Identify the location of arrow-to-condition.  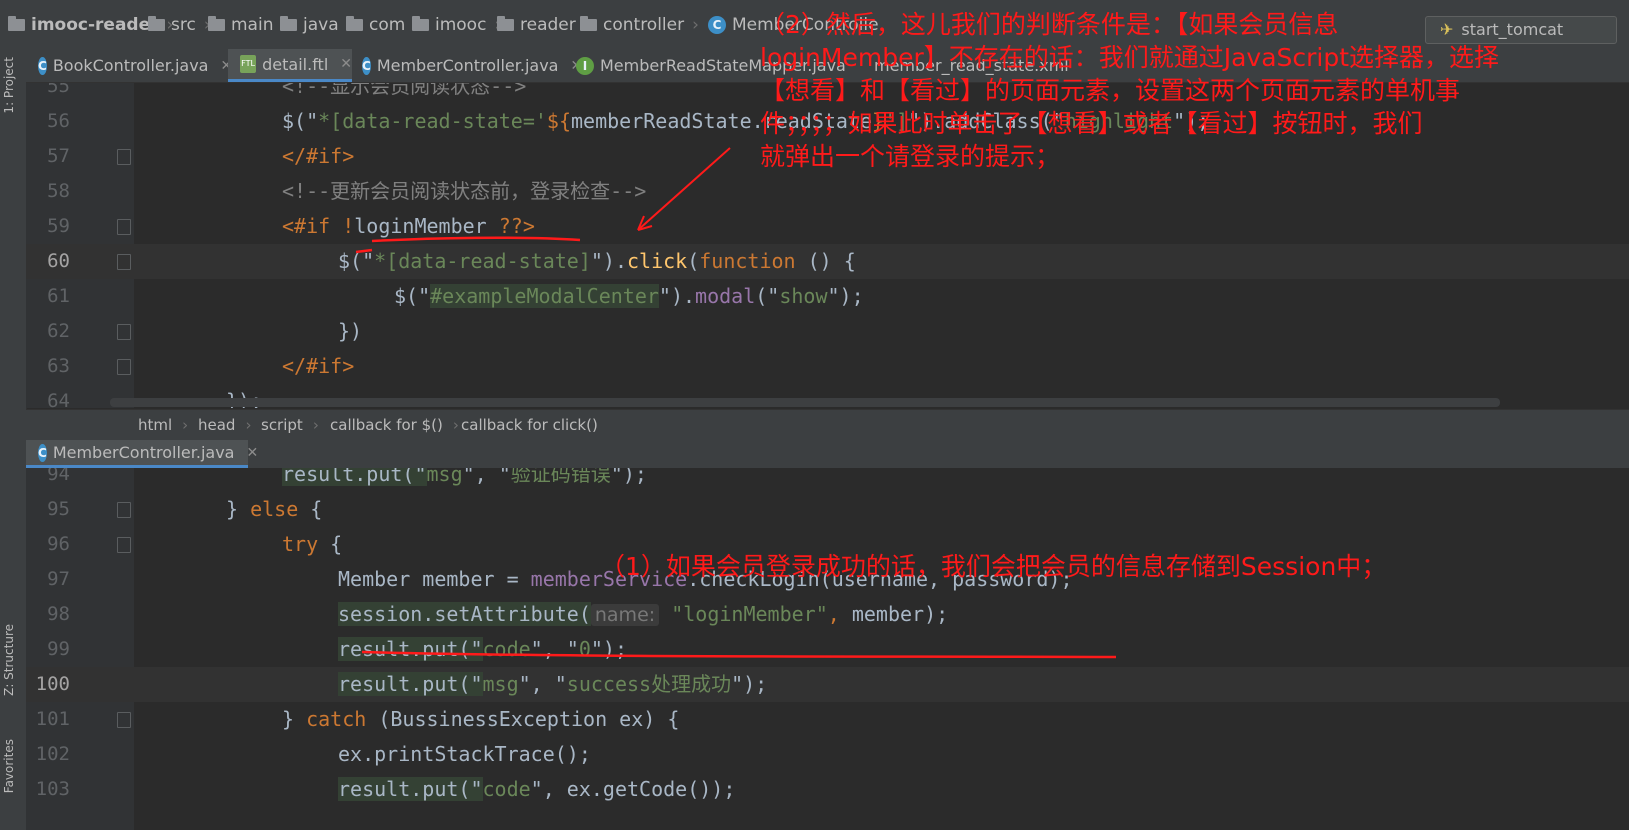
(684, 189).